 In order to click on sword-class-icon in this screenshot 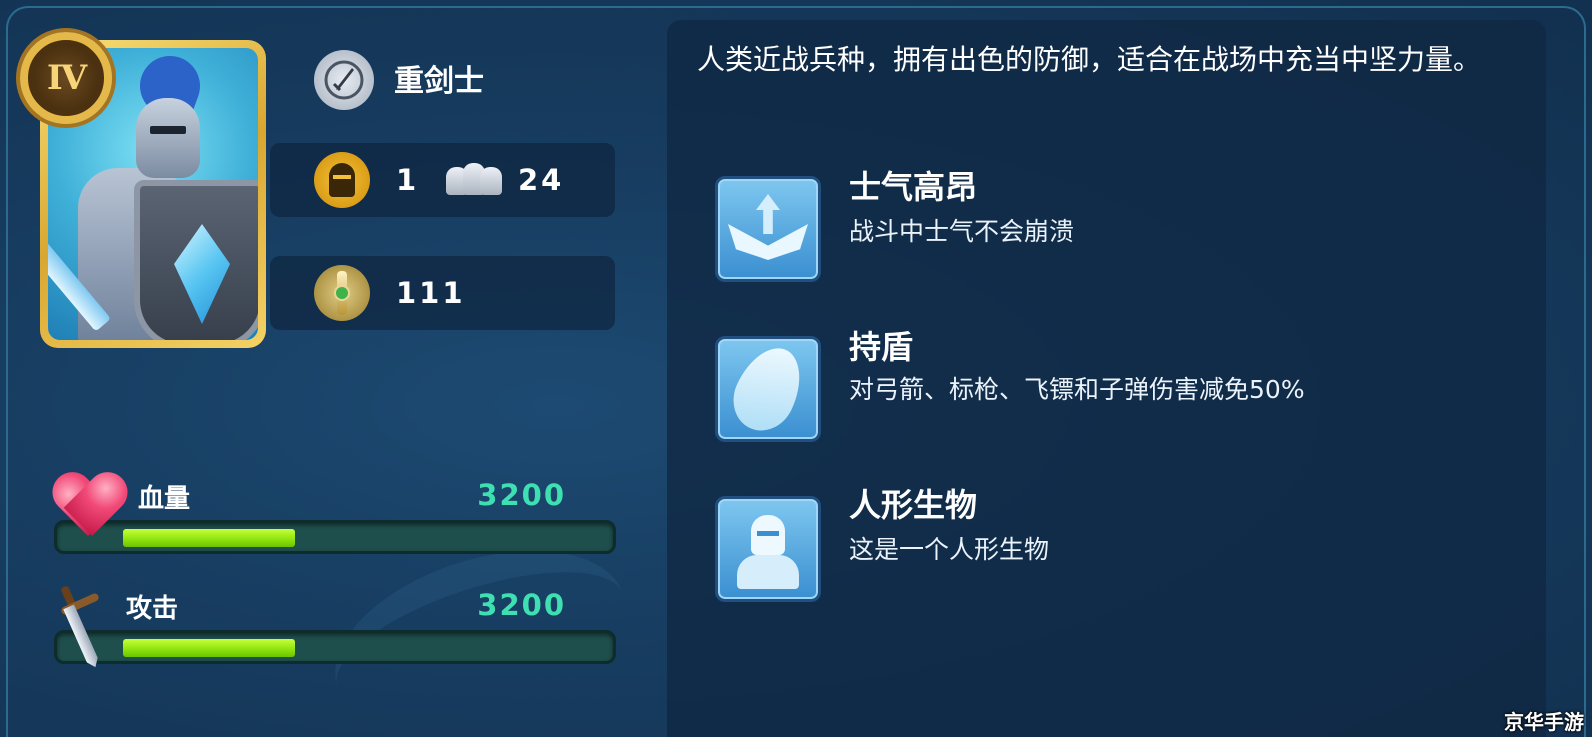, I will do `click(344, 80)`.